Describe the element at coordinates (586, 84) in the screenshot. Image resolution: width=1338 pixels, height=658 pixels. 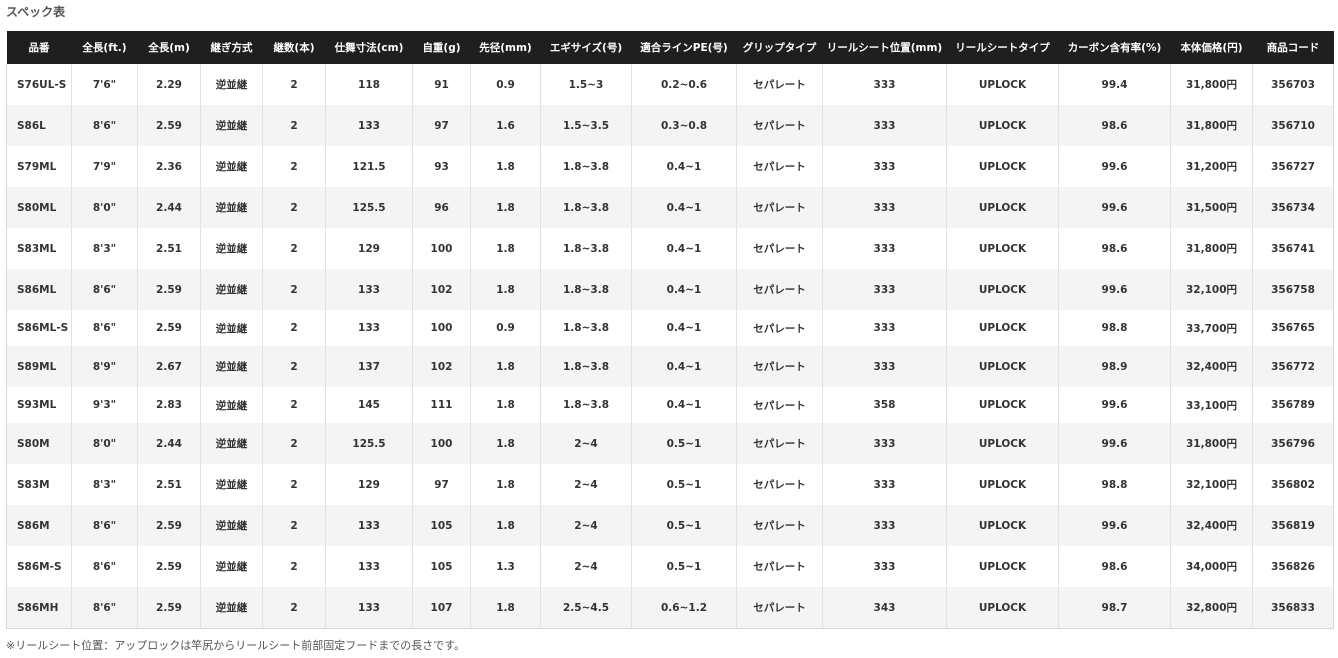
I see `cell-egi-size: 1.5~3` at that location.